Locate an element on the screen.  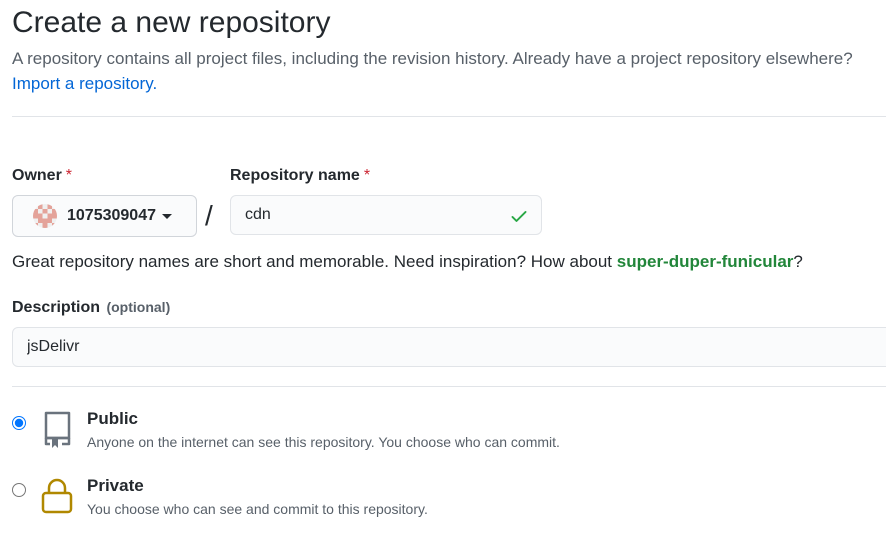
hint-suffix: ? is located at coordinates (798, 261).